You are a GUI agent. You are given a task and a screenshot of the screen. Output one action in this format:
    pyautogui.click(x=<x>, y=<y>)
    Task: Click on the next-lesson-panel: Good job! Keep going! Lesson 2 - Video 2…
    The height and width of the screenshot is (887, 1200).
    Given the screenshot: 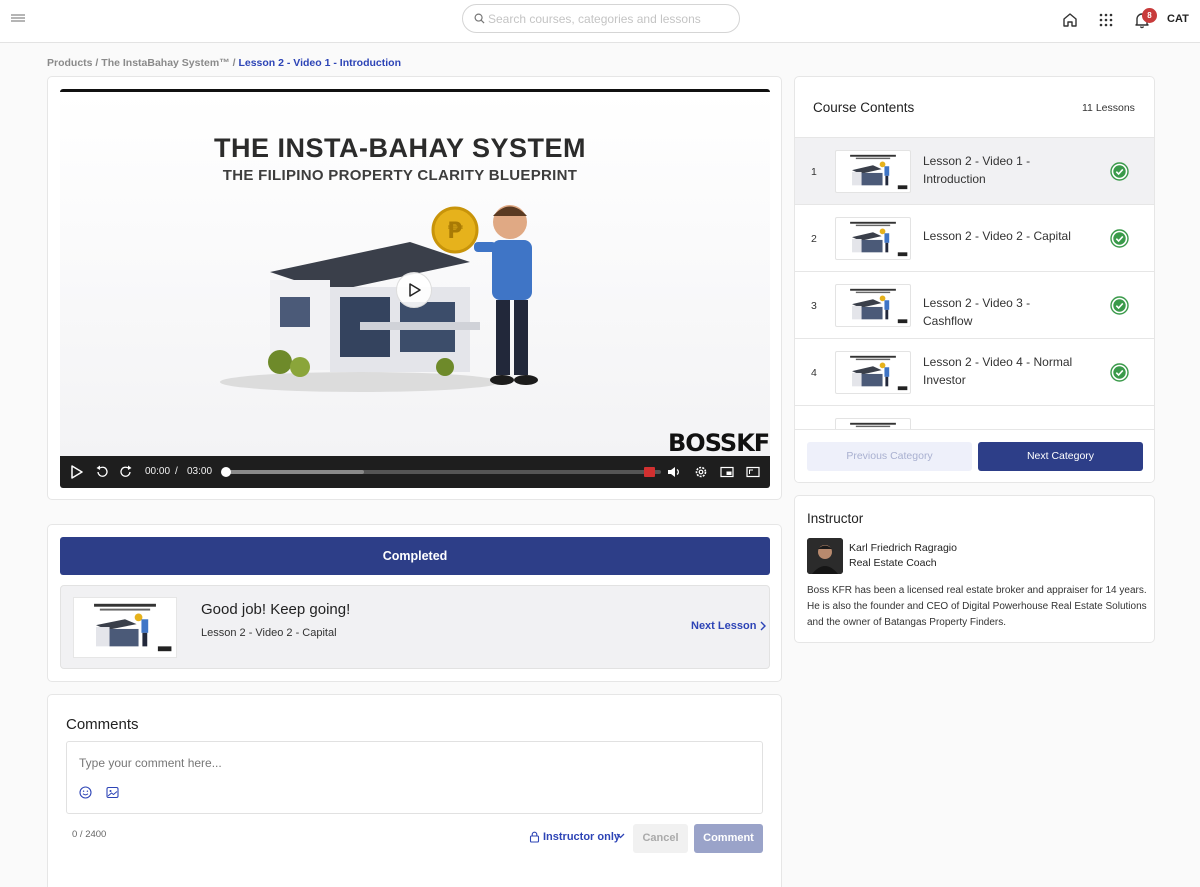 What is the action you would take?
    pyautogui.click(x=415, y=627)
    